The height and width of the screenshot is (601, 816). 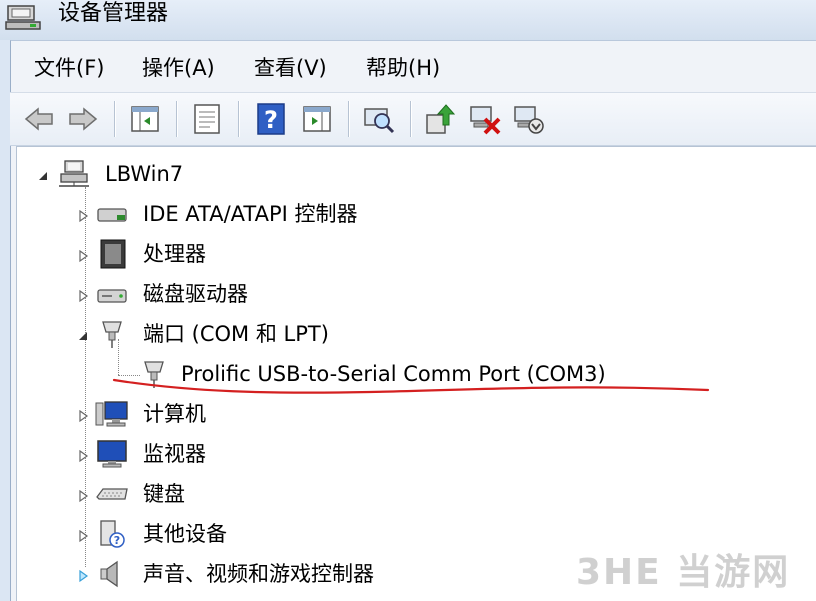 What do you see at coordinates (112, 454) in the screenshot?
I see `monitor-icon` at bounding box center [112, 454].